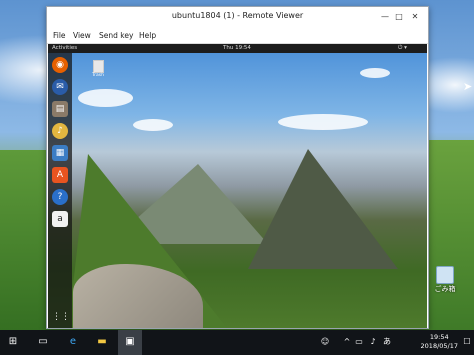 The width and height of the screenshot is (474, 355). I want to click on ubuntu-software-icon: A, so click(60, 175).